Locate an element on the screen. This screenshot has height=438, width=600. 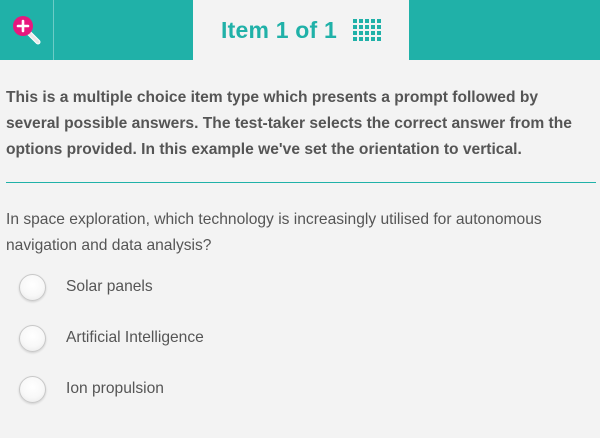
item-navigator-button: Item 1 of 1 is located at coordinates (301, 30).